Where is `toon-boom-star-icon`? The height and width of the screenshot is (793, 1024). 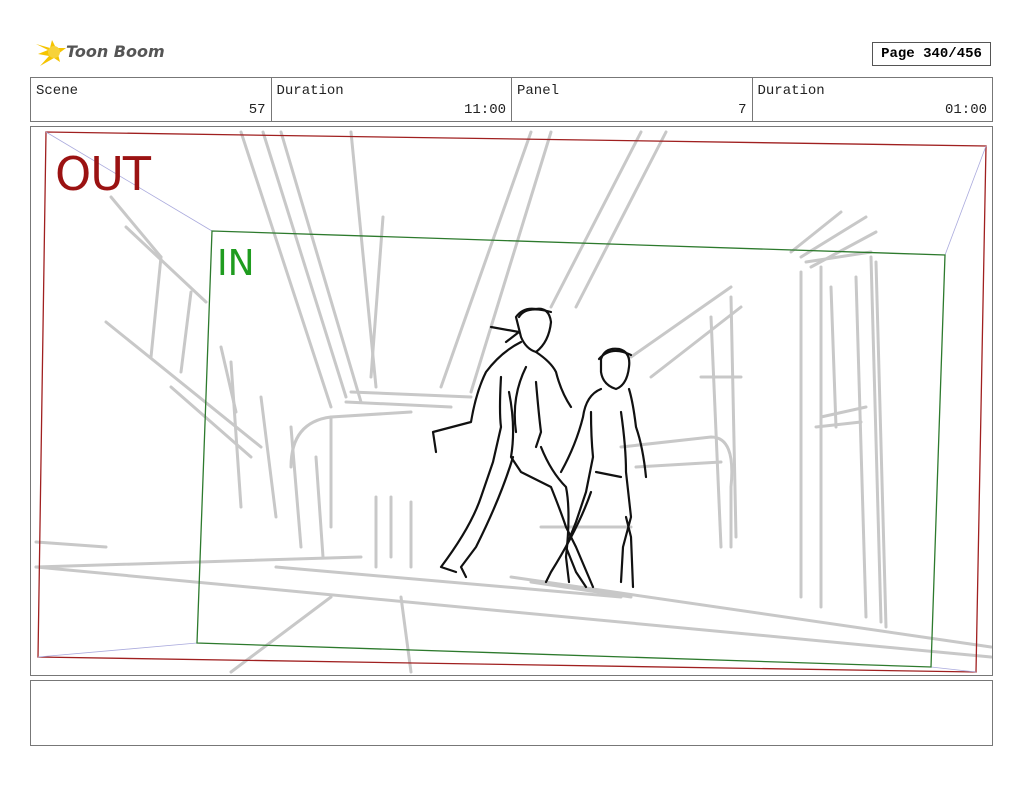
toon-boom-star-icon is located at coordinates (51, 53).